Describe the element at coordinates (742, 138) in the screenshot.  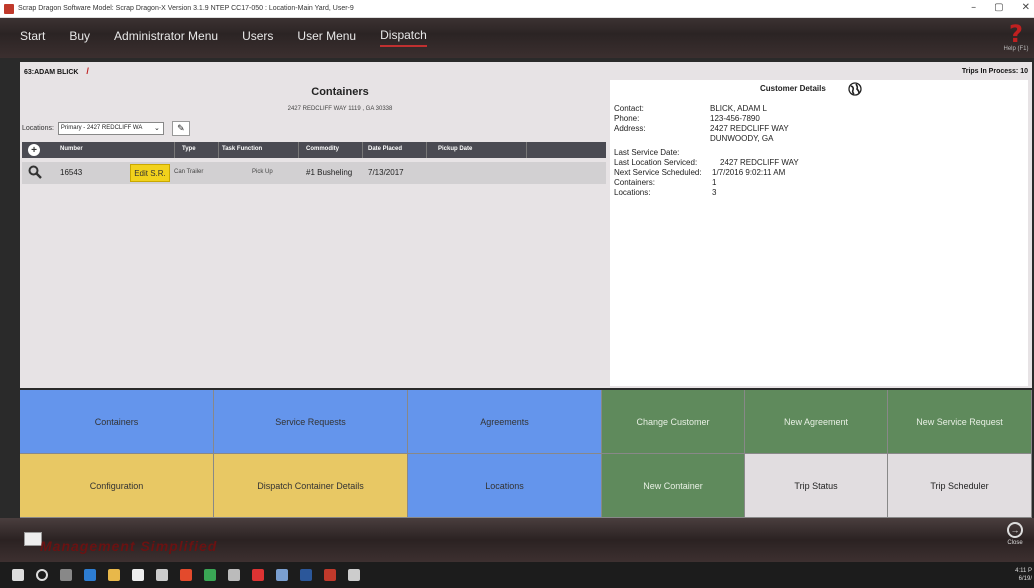
I see `address-city-value: DUNWOODY, GA` at that location.